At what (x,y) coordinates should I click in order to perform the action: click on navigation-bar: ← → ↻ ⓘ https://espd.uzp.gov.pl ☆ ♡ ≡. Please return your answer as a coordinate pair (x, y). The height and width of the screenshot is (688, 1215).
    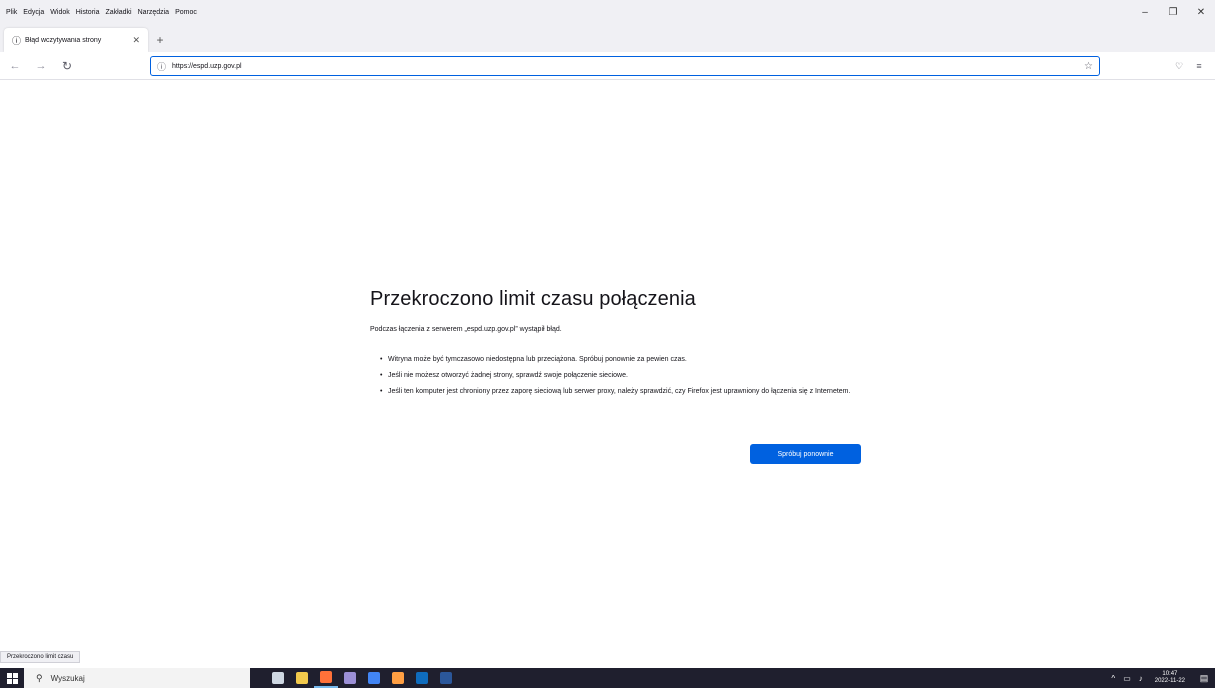
    Looking at the image, I should click on (607, 66).